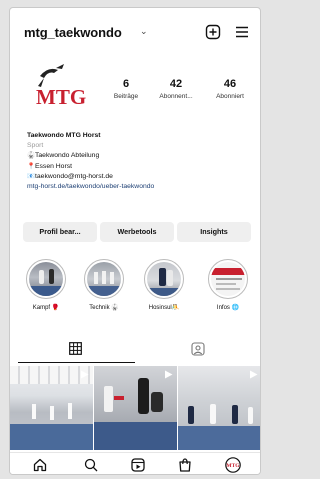 This screenshot has width=320, height=479. Describe the element at coordinates (135, 350) in the screenshot. I see `content-tabs` at that location.